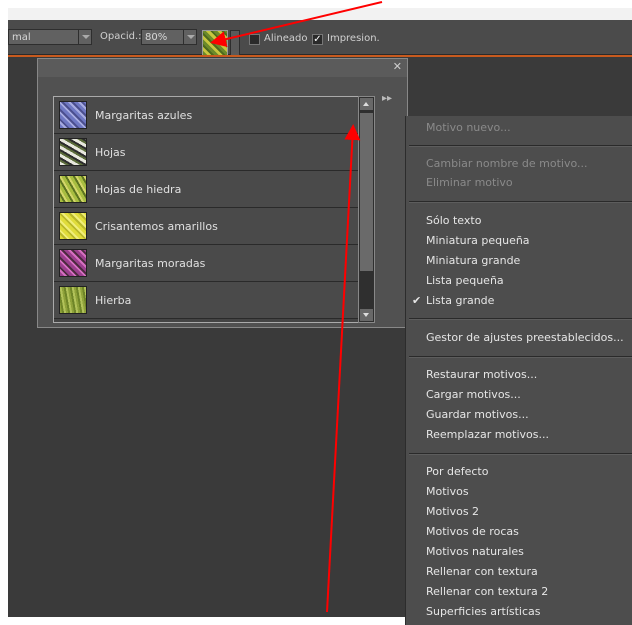 The image size is (632, 625). I want to click on annotation-arrow-to-pattern-button, so click(296, 24).